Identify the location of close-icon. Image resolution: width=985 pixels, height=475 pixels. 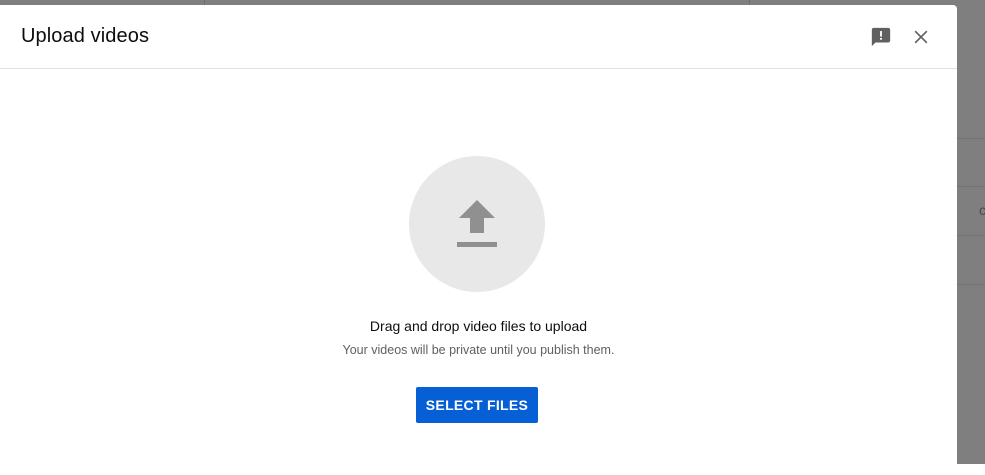
(921, 37).